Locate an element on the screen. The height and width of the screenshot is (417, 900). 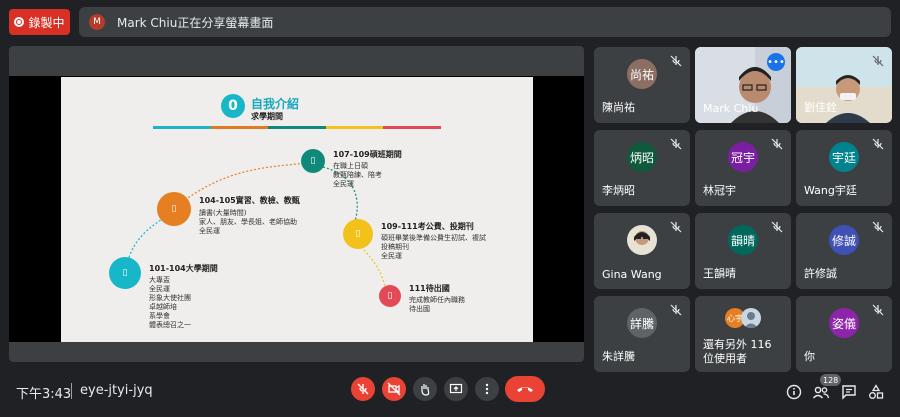
participant-tile: 韻晴 王韻晴 is located at coordinates (743, 251).